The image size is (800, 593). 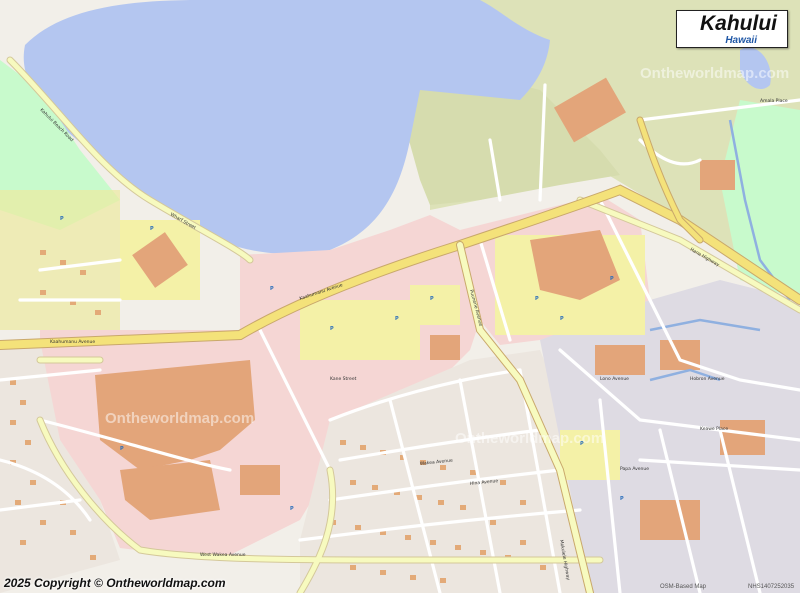 What do you see at coordinates (634, 469) in the screenshot?
I see `label-papa: Papa Avenue` at bounding box center [634, 469].